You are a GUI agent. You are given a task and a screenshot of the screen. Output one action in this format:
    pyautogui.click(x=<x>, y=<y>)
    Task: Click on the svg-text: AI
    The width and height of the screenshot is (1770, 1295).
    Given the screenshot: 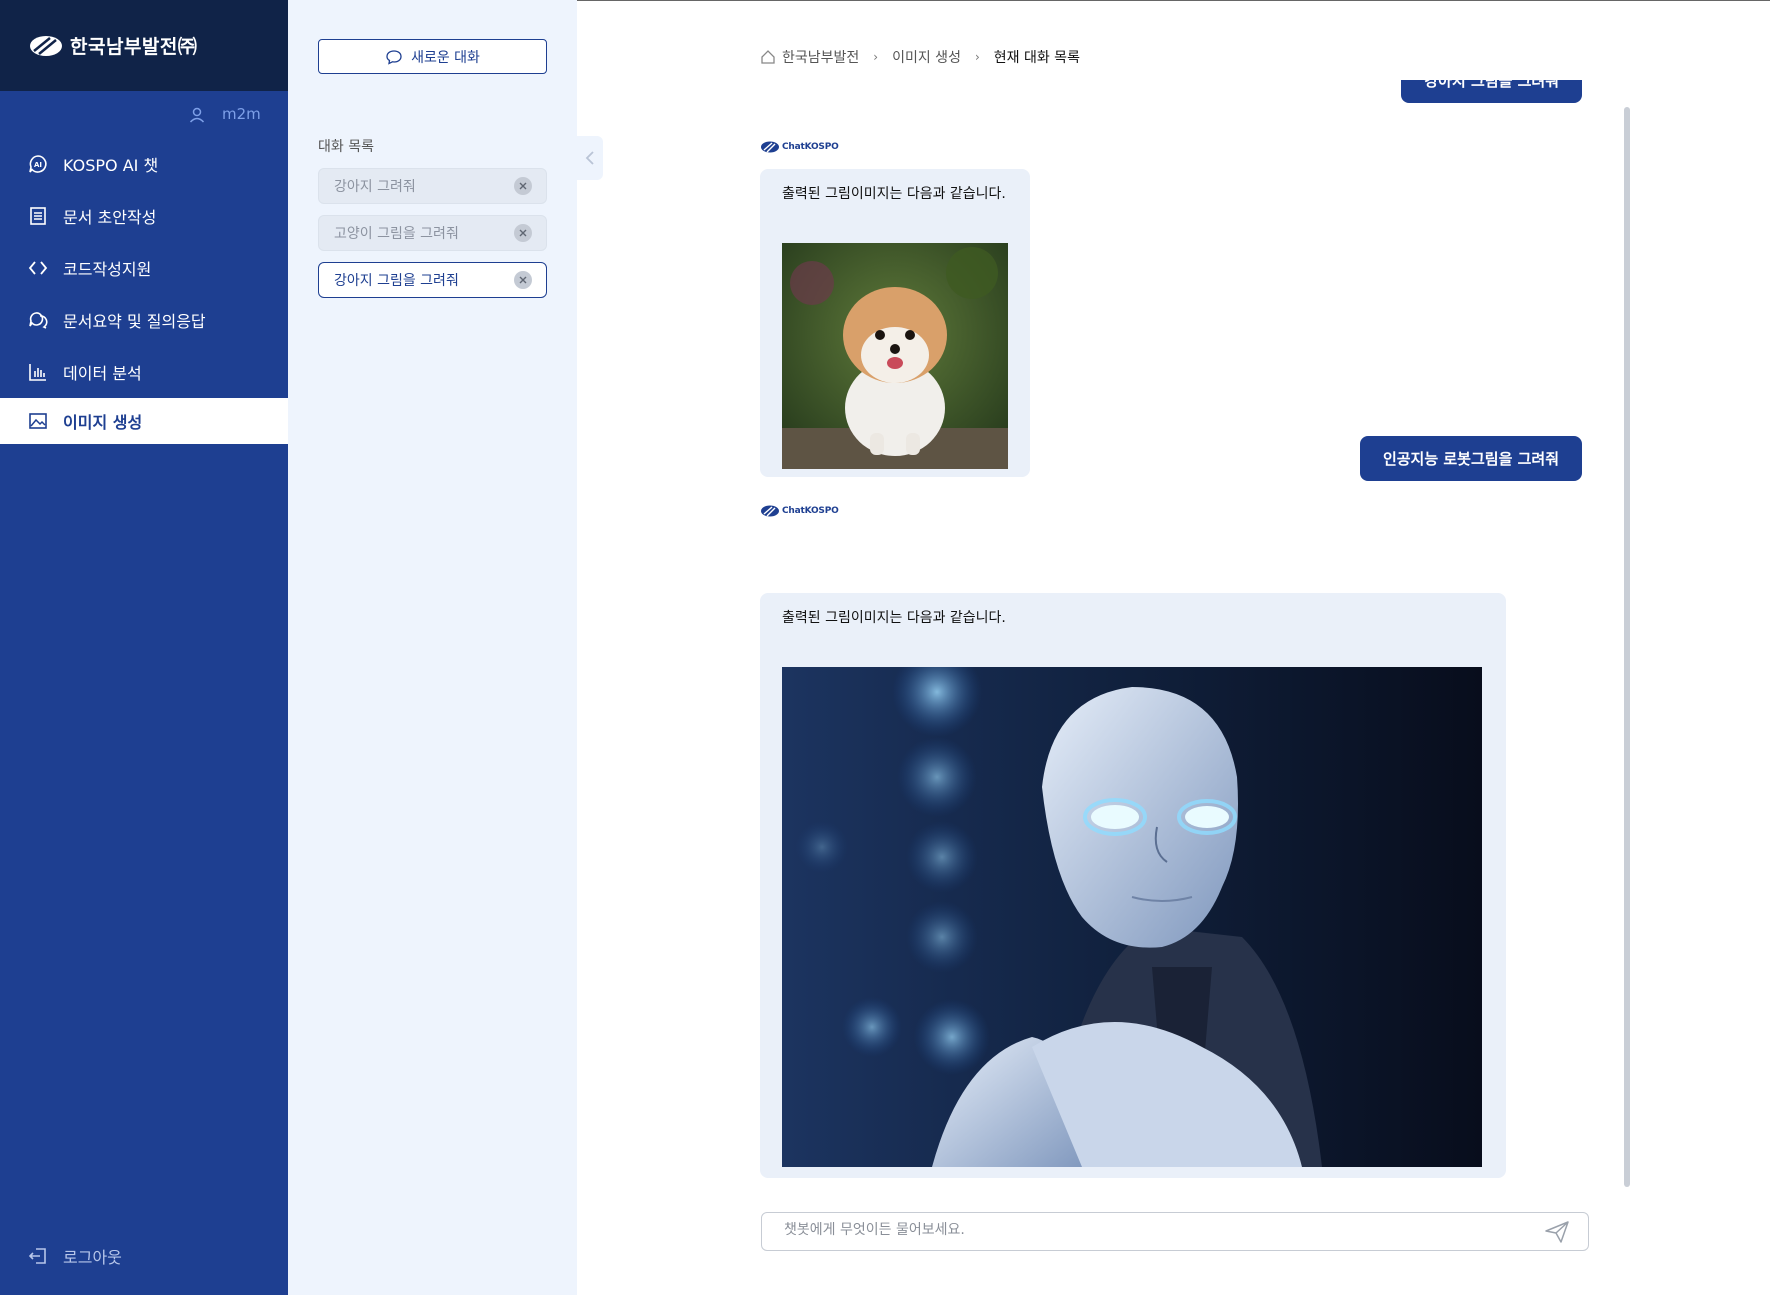 What is the action you would take?
    pyautogui.click(x=38, y=165)
    